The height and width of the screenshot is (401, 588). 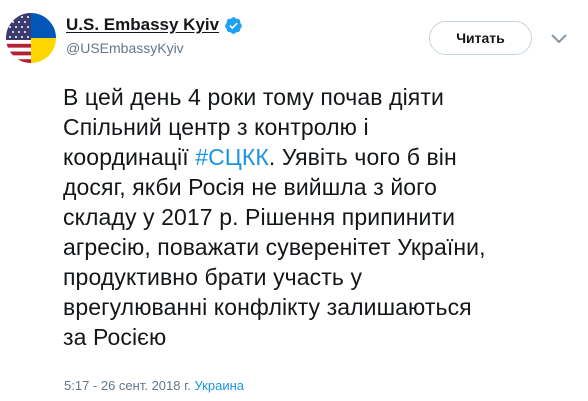 I want to click on avatar, so click(x=31, y=38).